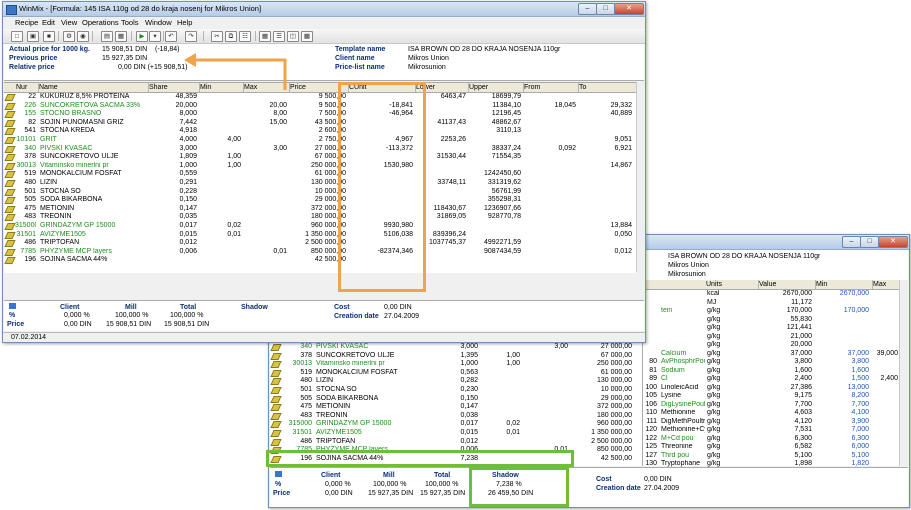 The height and width of the screenshot is (510, 911). What do you see at coordinates (771, 337) in the screenshot?
I see `nutrient-row: g/kg 21,000` at bounding box center [771, 337].